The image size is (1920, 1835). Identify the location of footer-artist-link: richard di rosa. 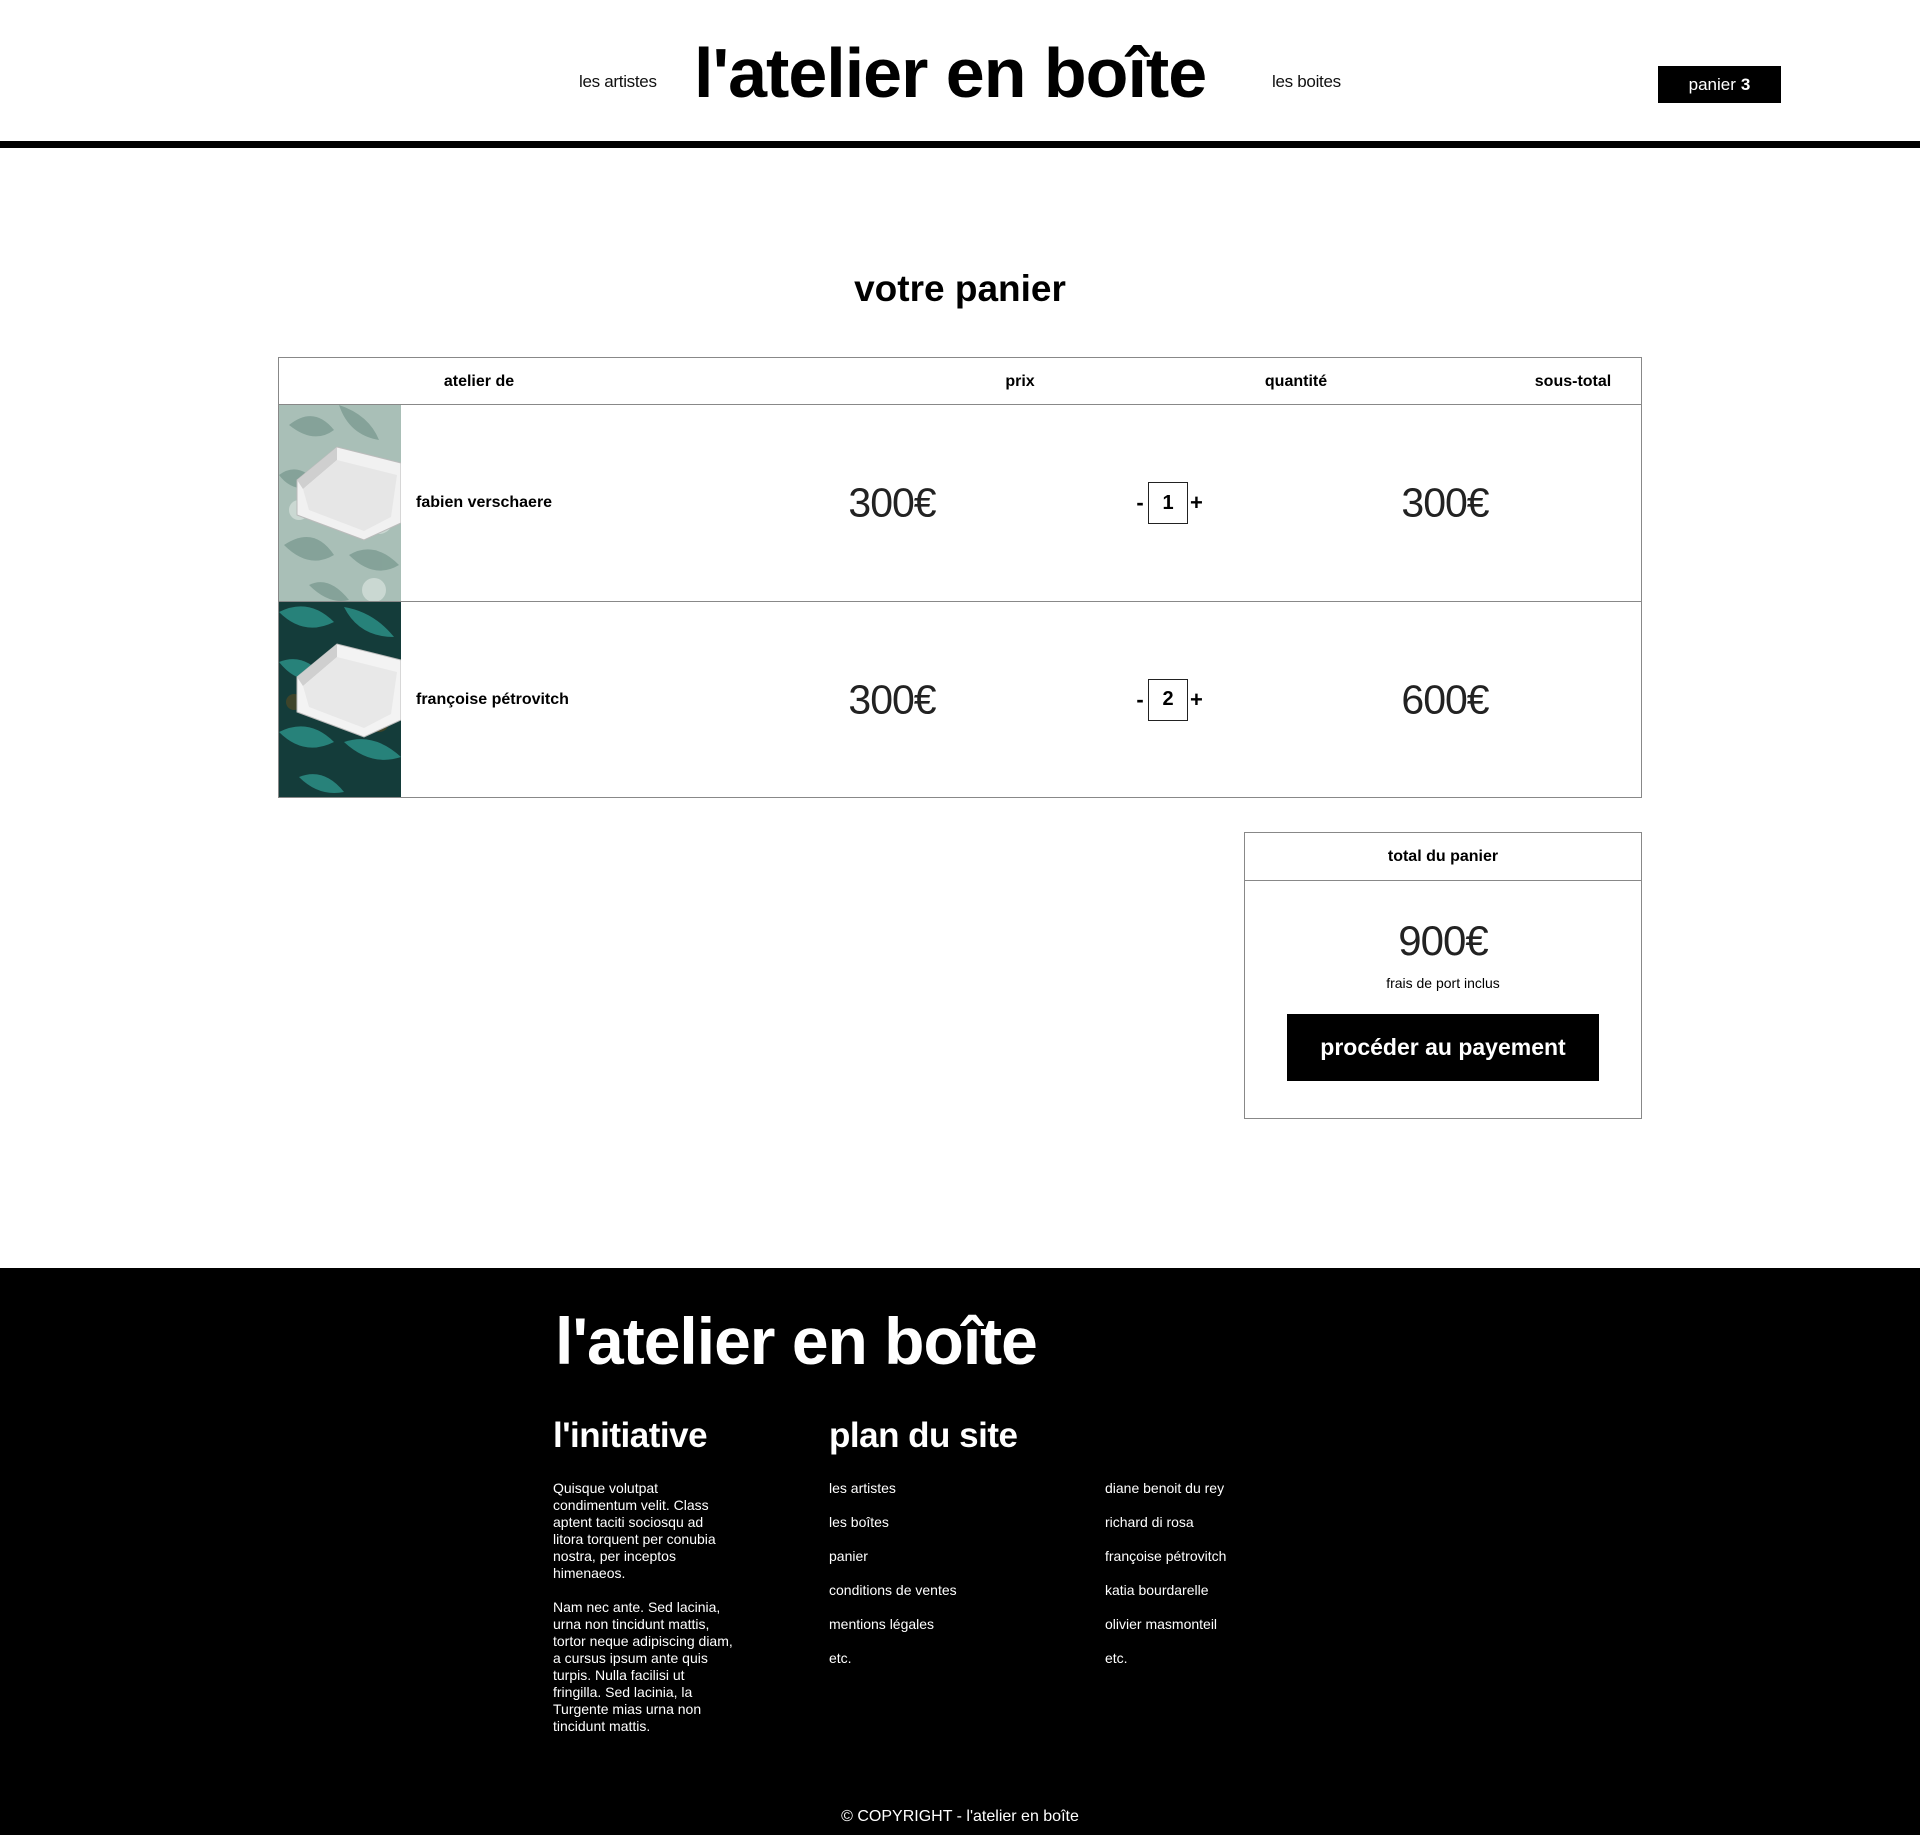
(1165, 1531).